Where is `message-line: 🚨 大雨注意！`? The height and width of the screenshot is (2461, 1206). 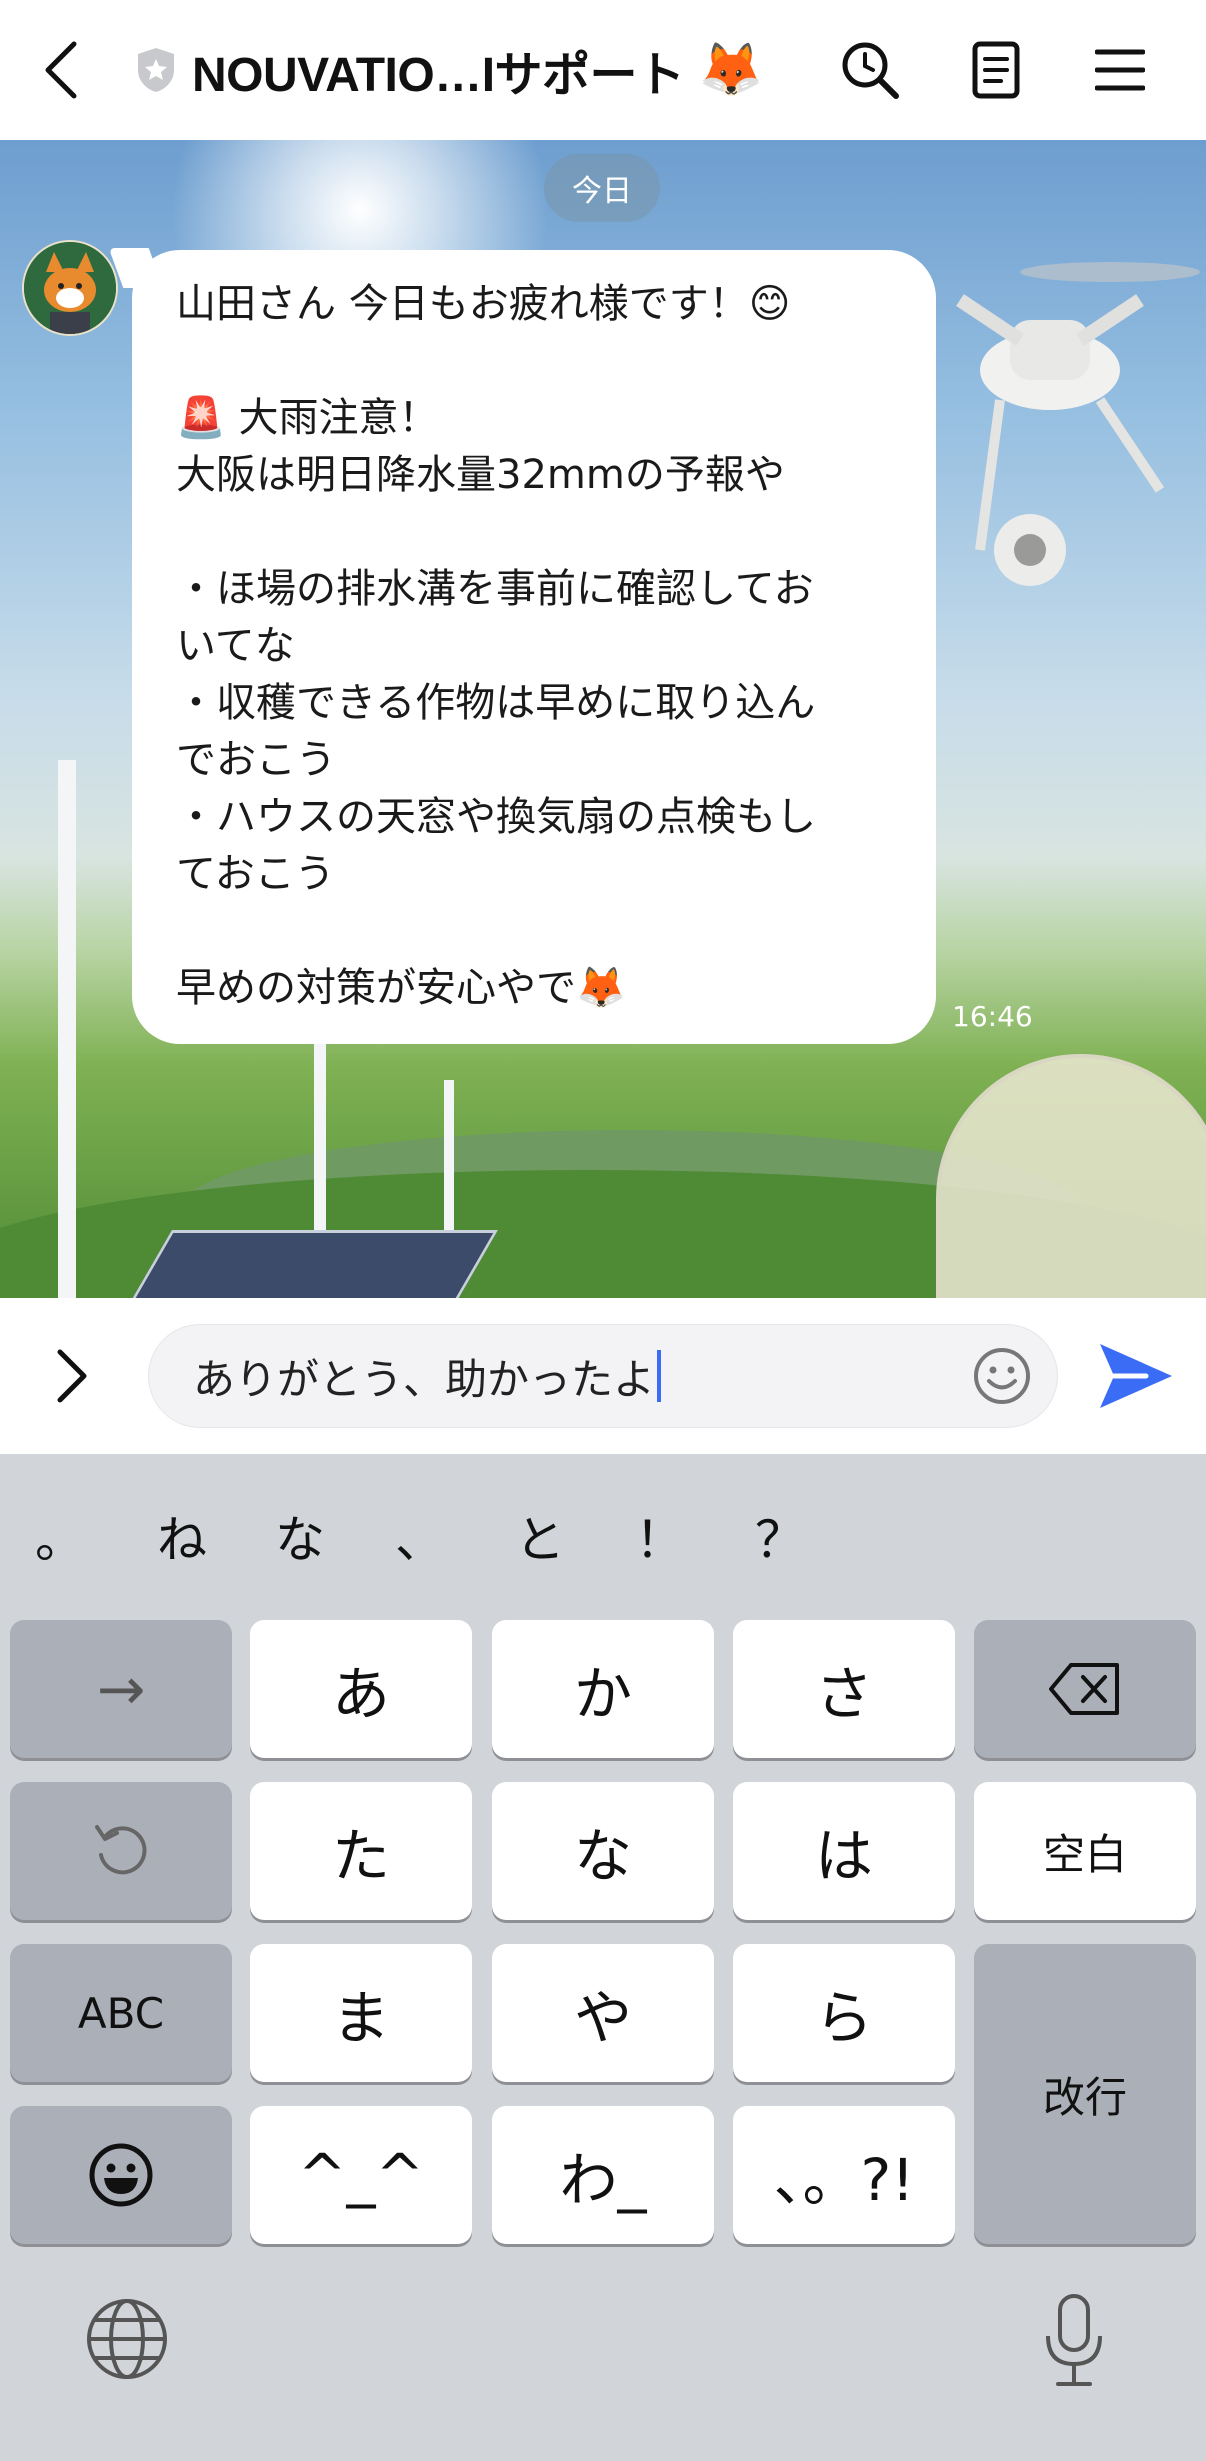 message-line: 🚨 大雨注意！ is located at coordinates (307, 418).